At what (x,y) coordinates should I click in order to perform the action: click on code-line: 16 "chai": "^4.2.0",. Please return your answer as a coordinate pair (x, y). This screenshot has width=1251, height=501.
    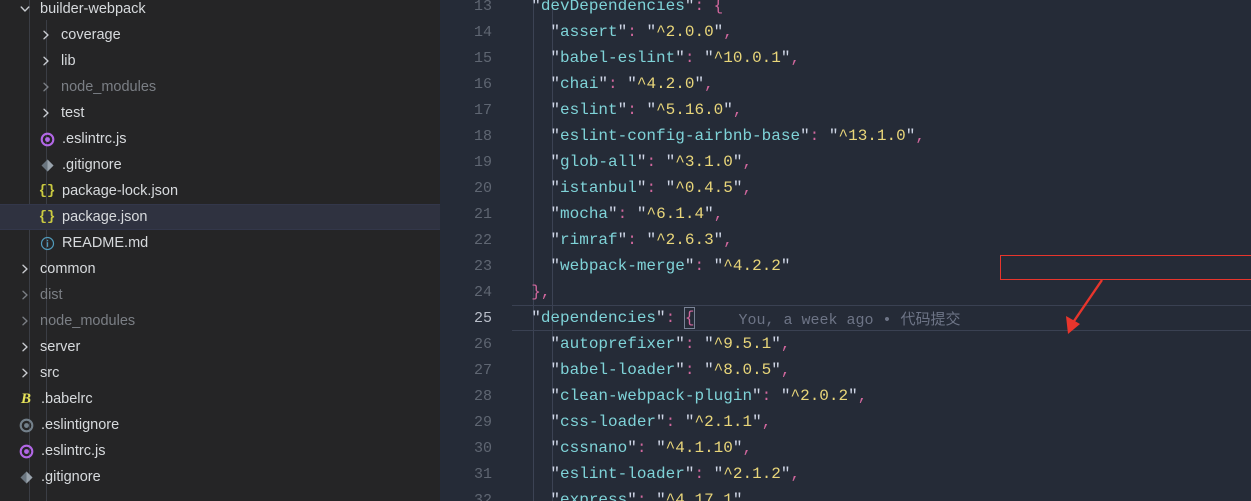
    Looking at the image, I should click on (845, 84).